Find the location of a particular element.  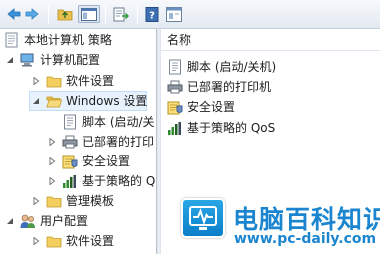

computer-icon is located at coordinates (28, 60).